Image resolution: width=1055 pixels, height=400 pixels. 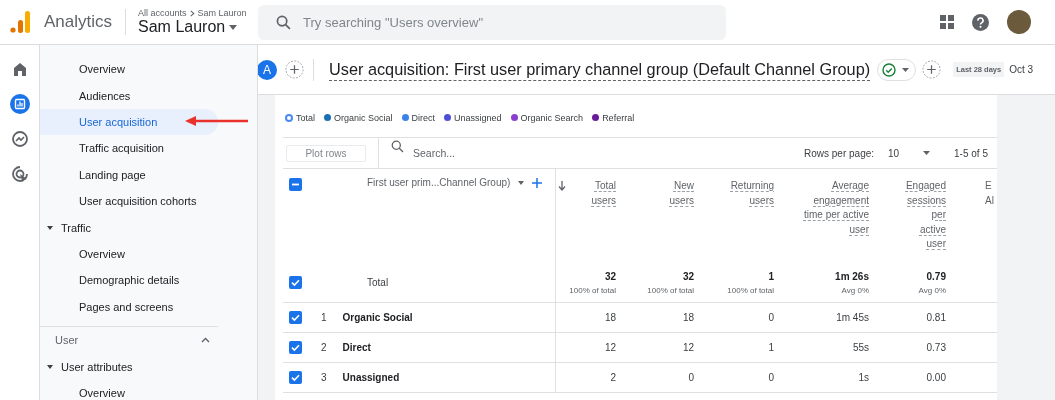 I want to click on annotation-arrow, so click(x=216, y=121).